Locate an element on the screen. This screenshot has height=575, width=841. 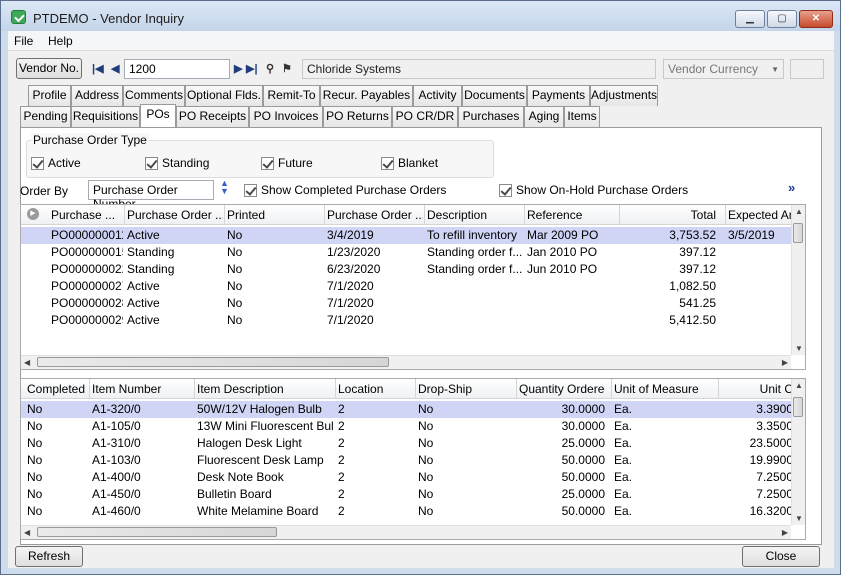
table-cell: Active is located at coordinates (143, 235).